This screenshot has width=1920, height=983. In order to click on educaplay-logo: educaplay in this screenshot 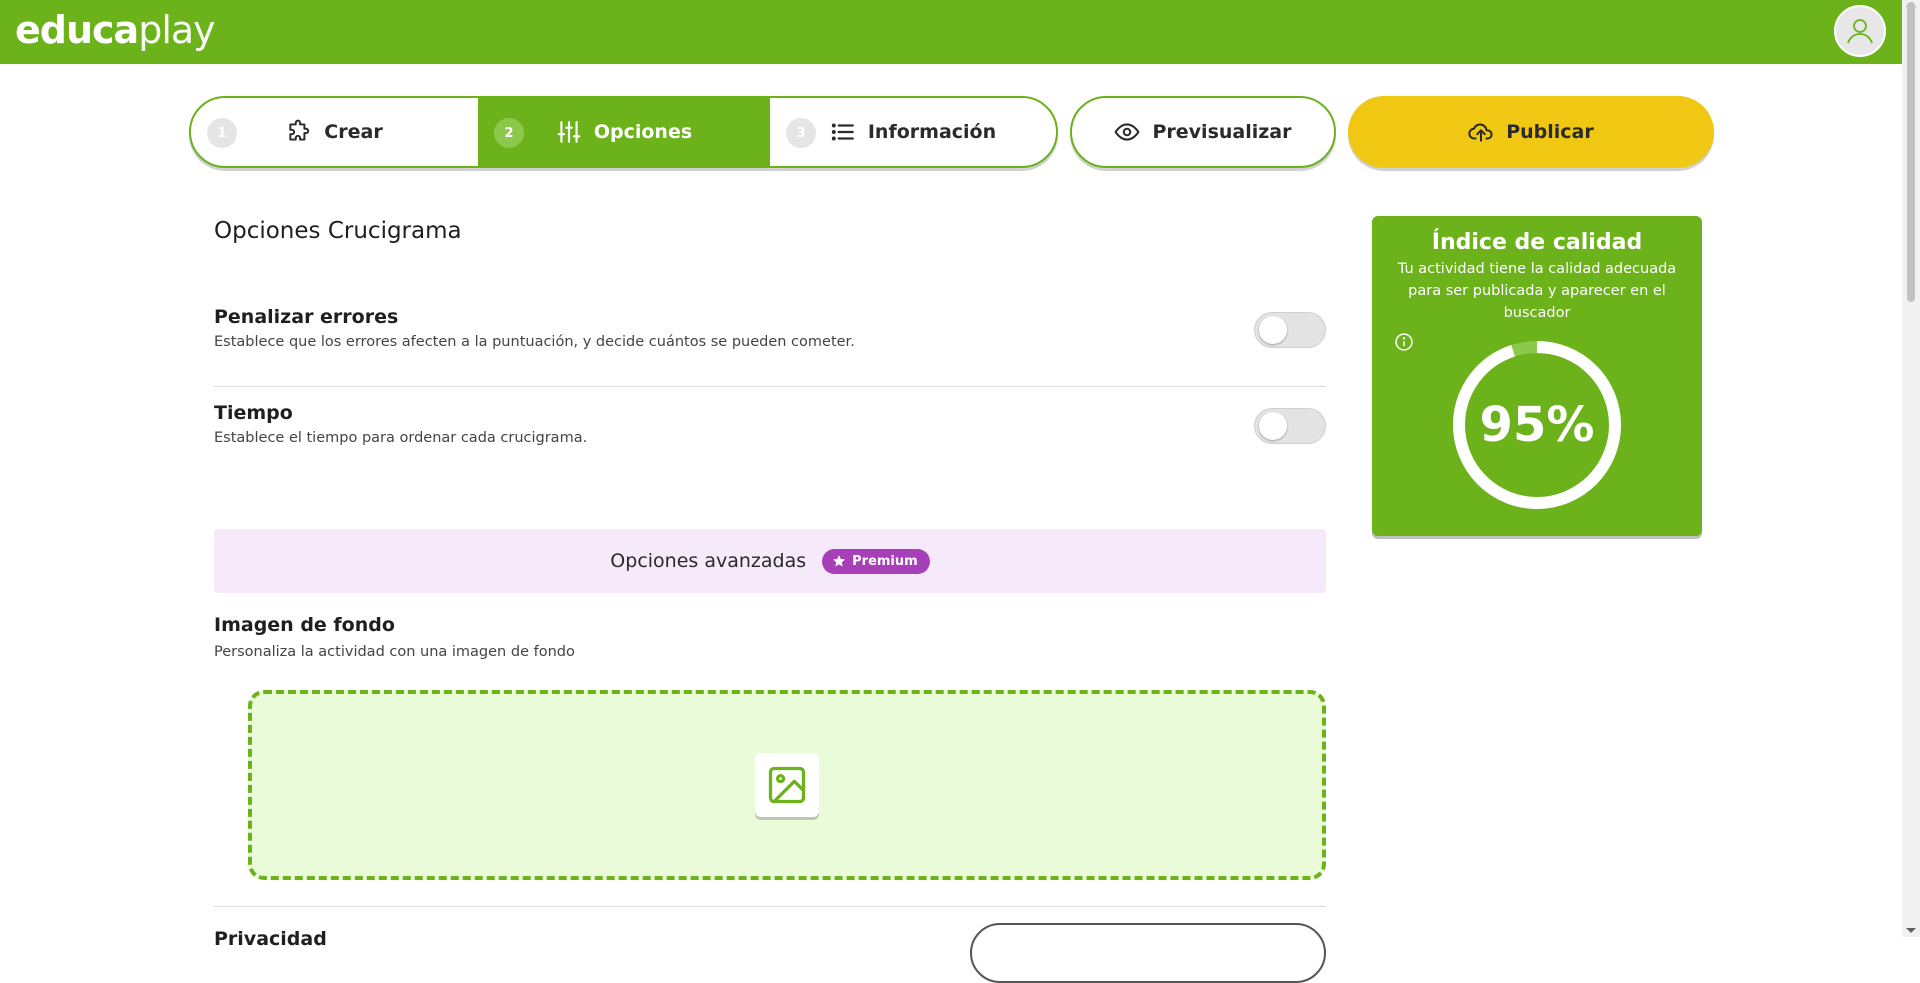, I will do `click(115, 30)`.